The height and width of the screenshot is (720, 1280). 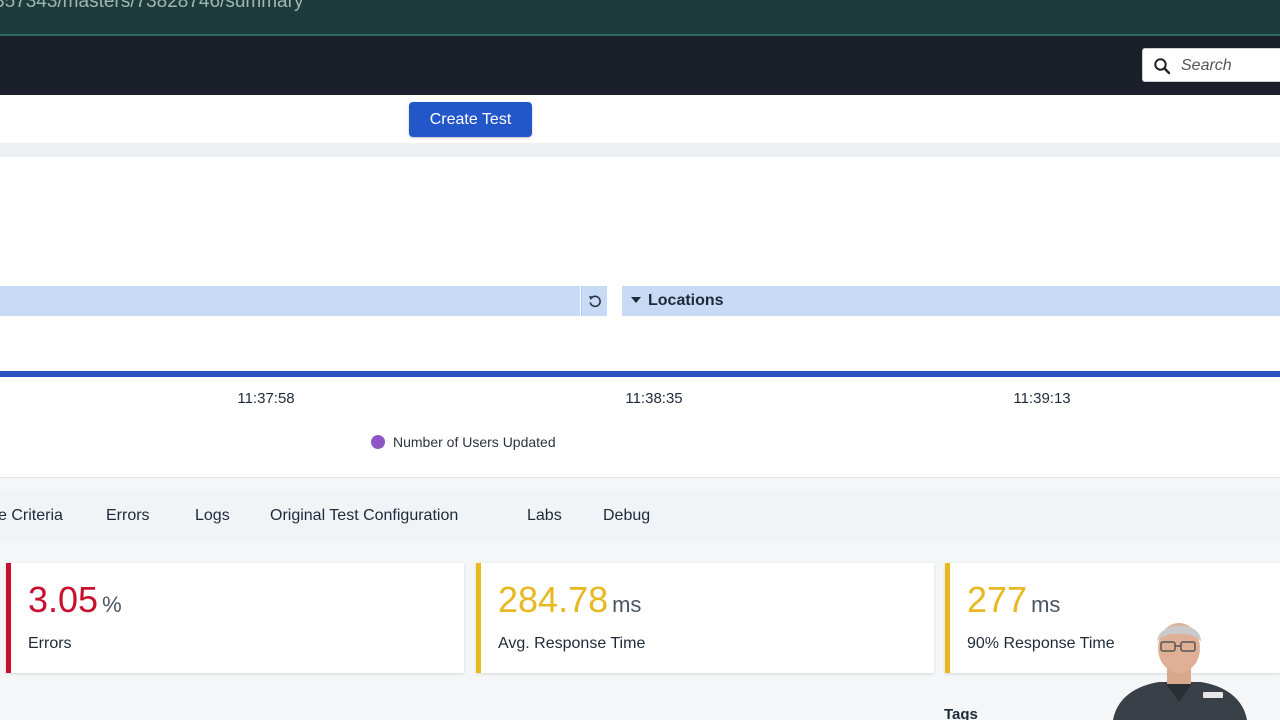 I want to click on search-icon, so click(x=1162, y=66).